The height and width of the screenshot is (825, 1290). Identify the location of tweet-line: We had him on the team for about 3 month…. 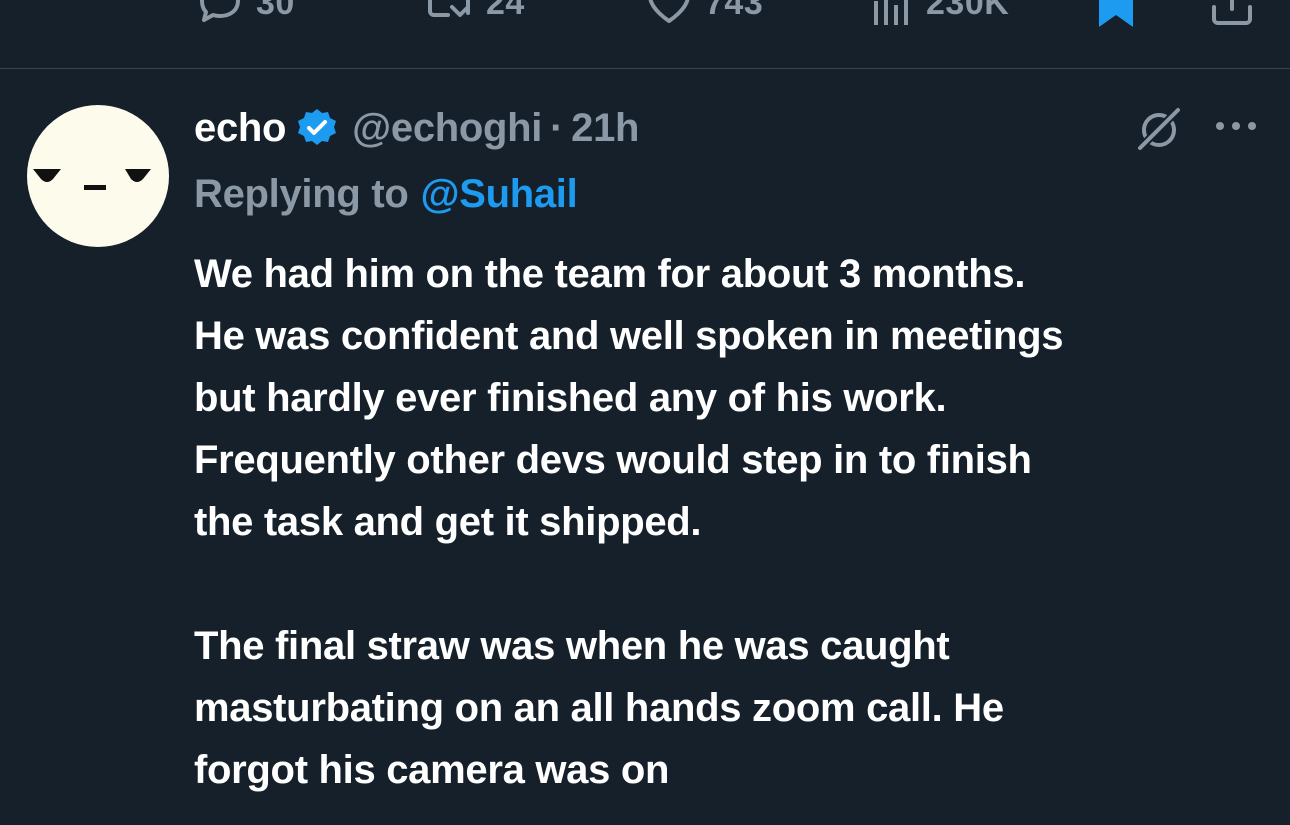
(610, 274).